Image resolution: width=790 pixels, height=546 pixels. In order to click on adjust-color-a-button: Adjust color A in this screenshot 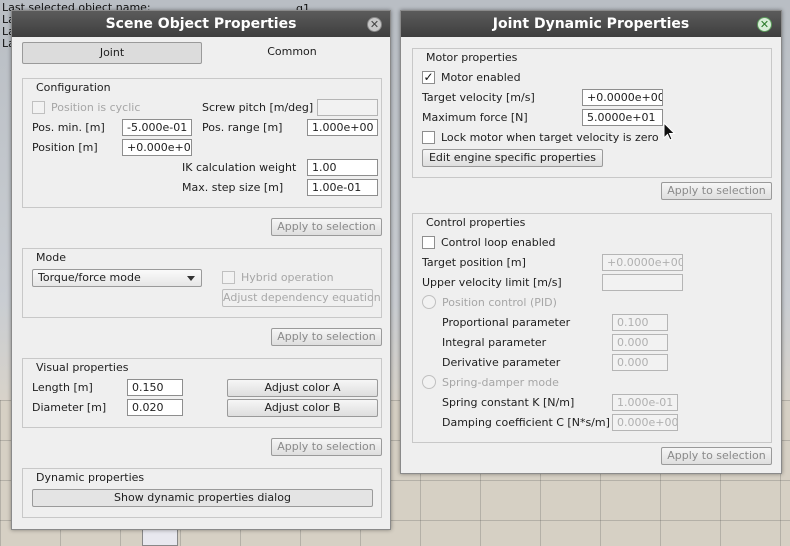, I will do `click(302, 388)`.